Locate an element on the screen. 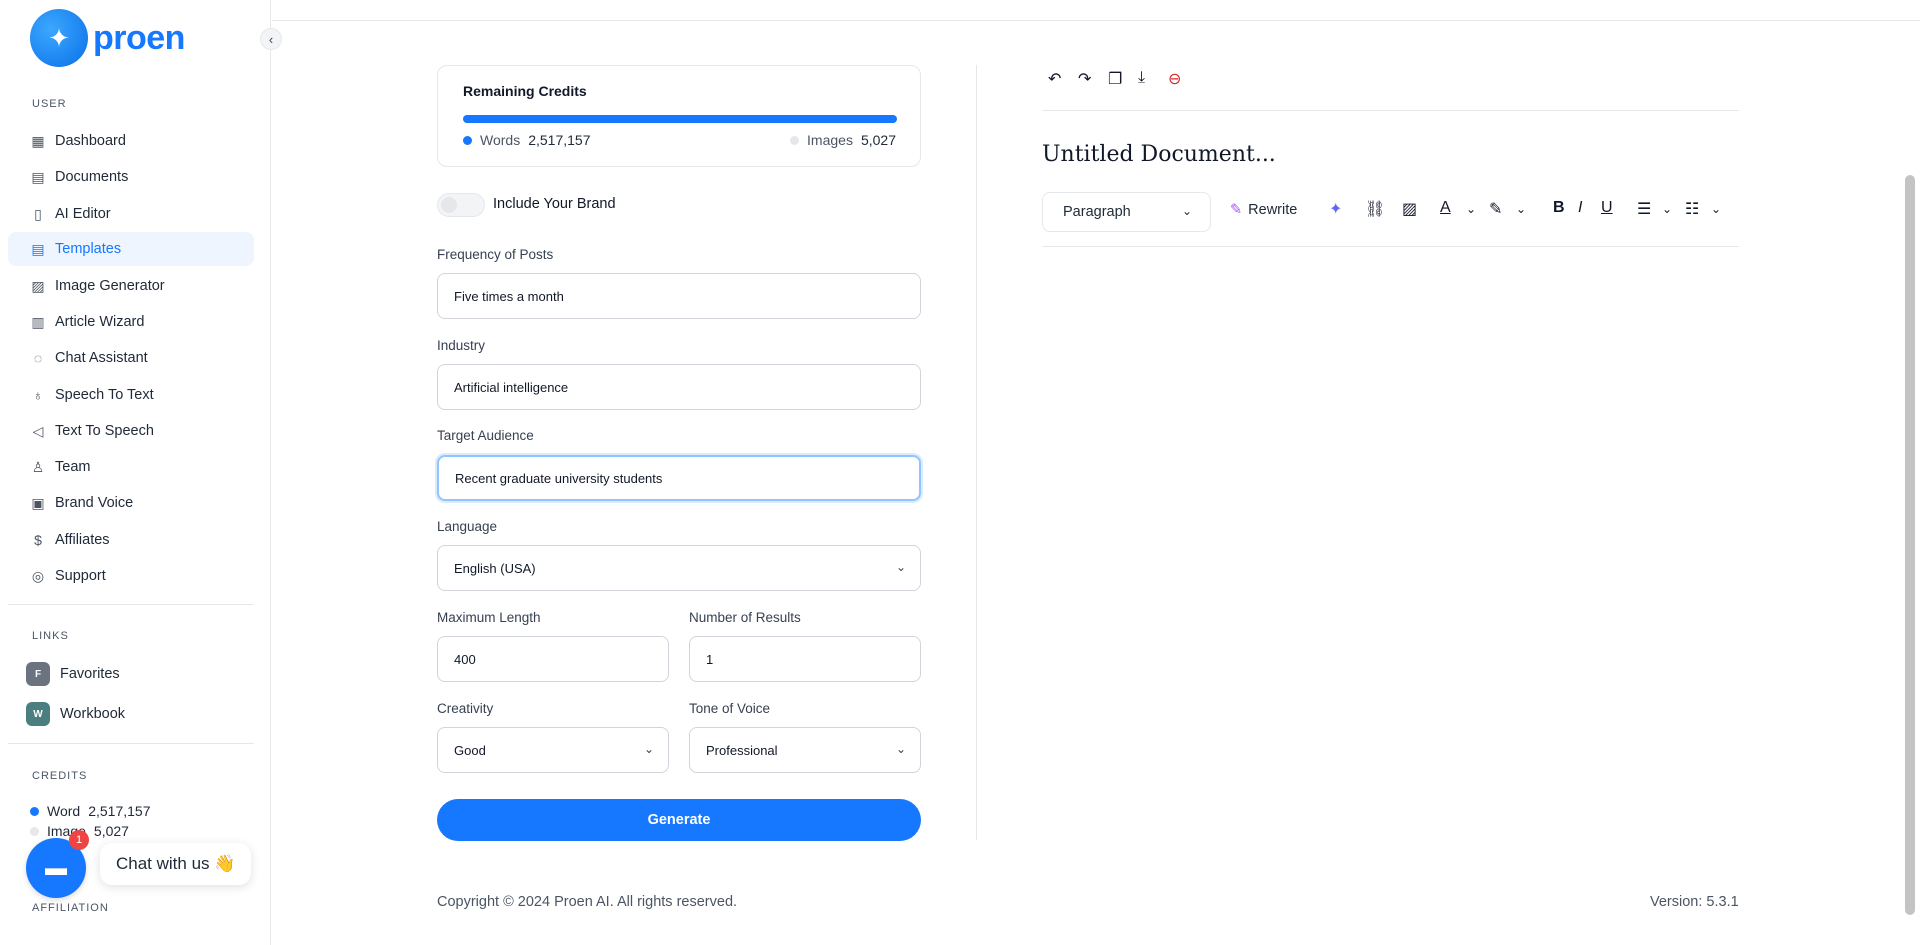 The image size is (1920, 945). chat-icon: ◌ is located at coordinates (38, 358).